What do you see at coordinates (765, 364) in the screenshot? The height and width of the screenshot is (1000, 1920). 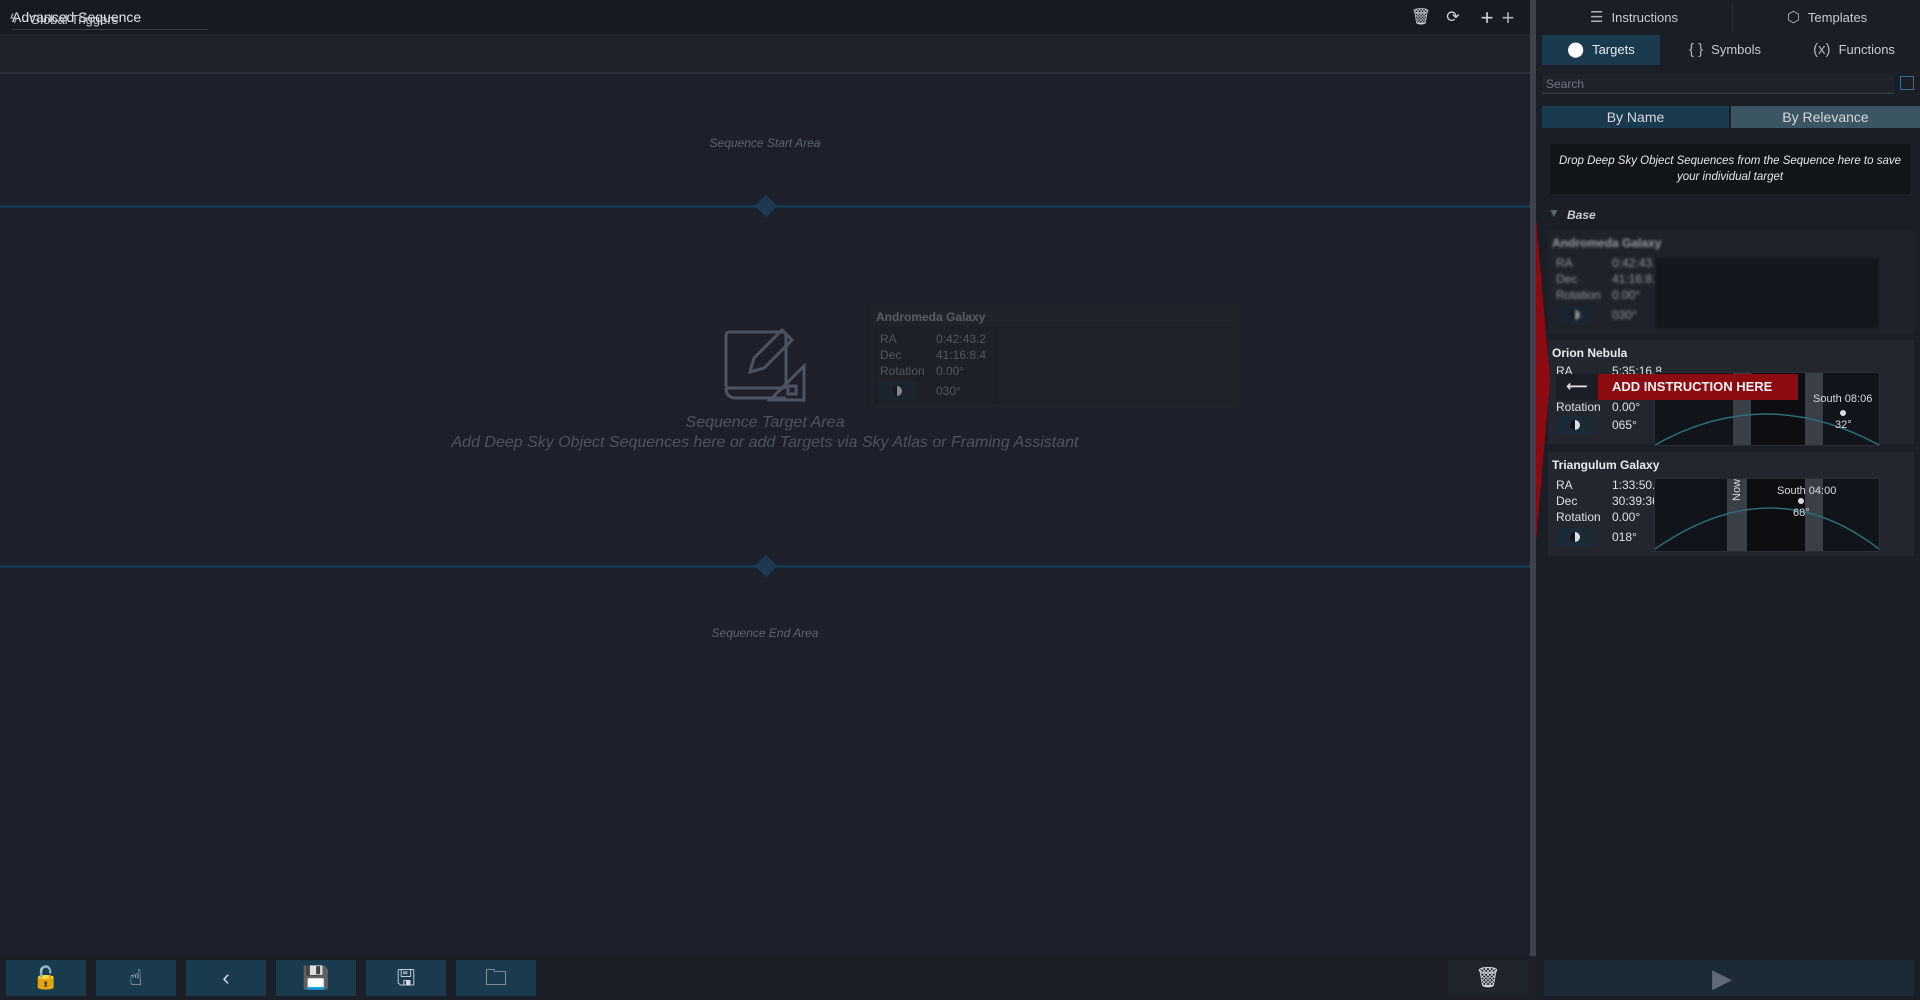 I see `sequence-target-icon` at bounding box center [765, 364].